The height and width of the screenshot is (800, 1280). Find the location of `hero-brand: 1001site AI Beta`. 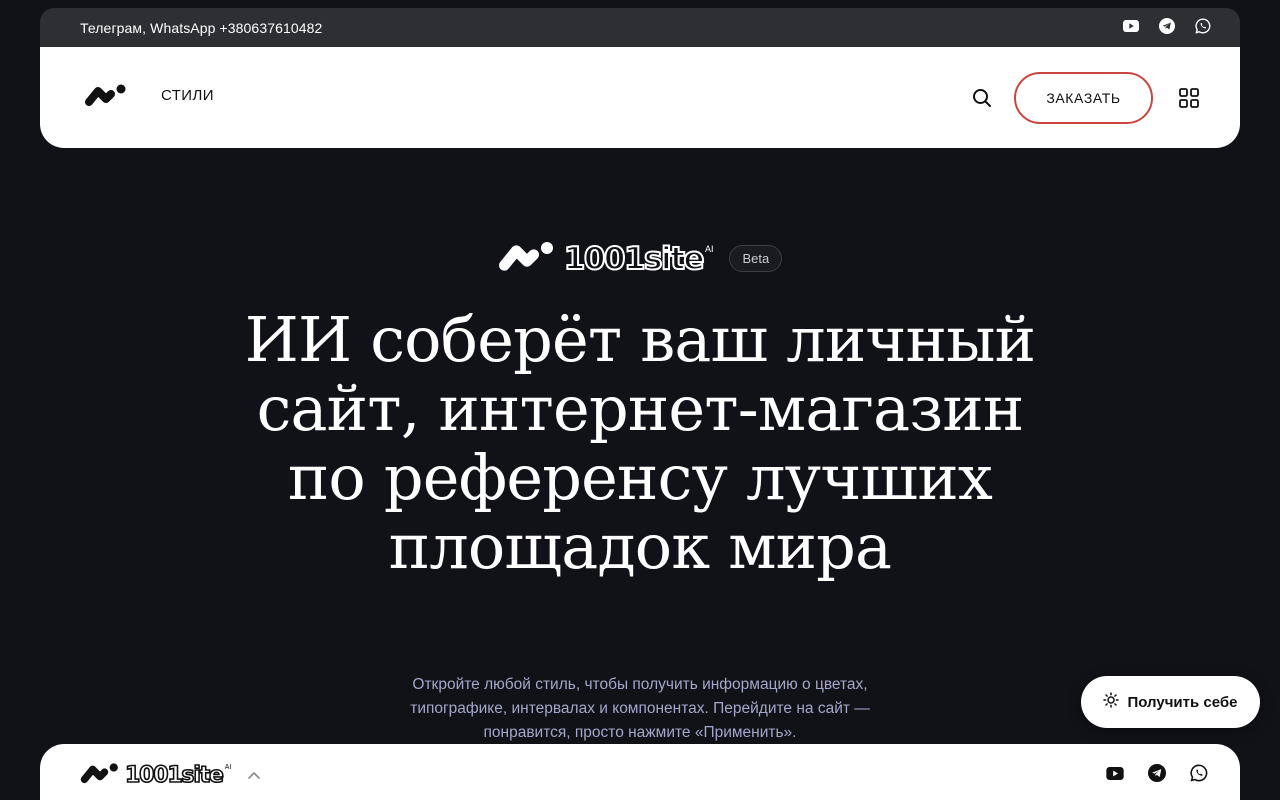

hero-brand: 1001site AI Beta is located at coordinates (640, 259).